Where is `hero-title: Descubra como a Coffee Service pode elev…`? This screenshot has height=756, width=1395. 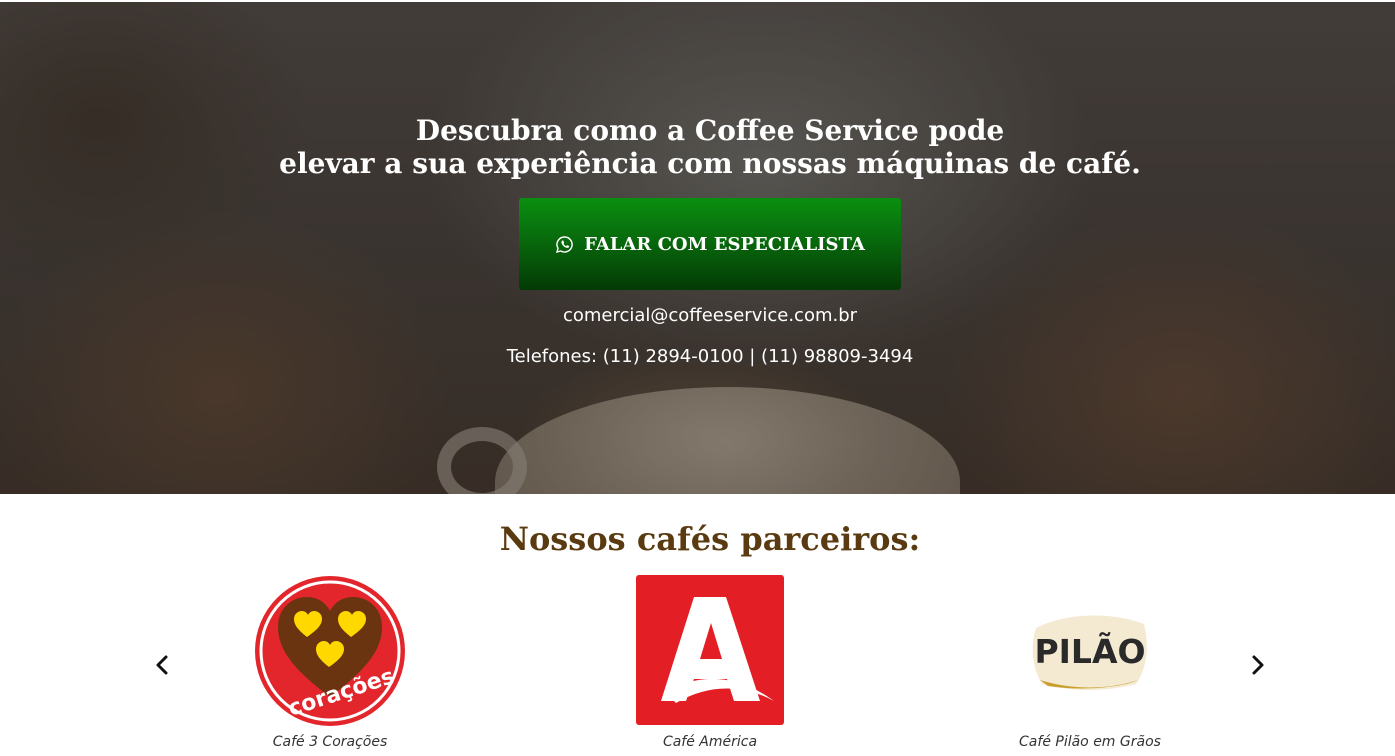
hero-title: Descubra como a Coffee Service pode elev… is located at coordinates (697, 147).